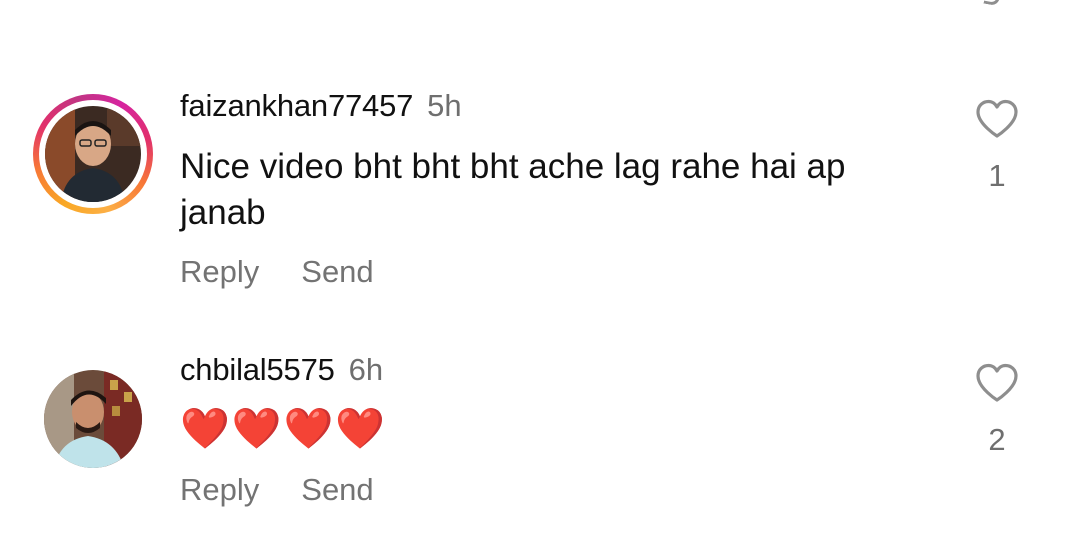 The width and height of the screenshot is (1080, 553). What do you see at coordinates (257, 369) in the screenshot?
I see `username: chbilal5575` at bounding box center [257, 369].